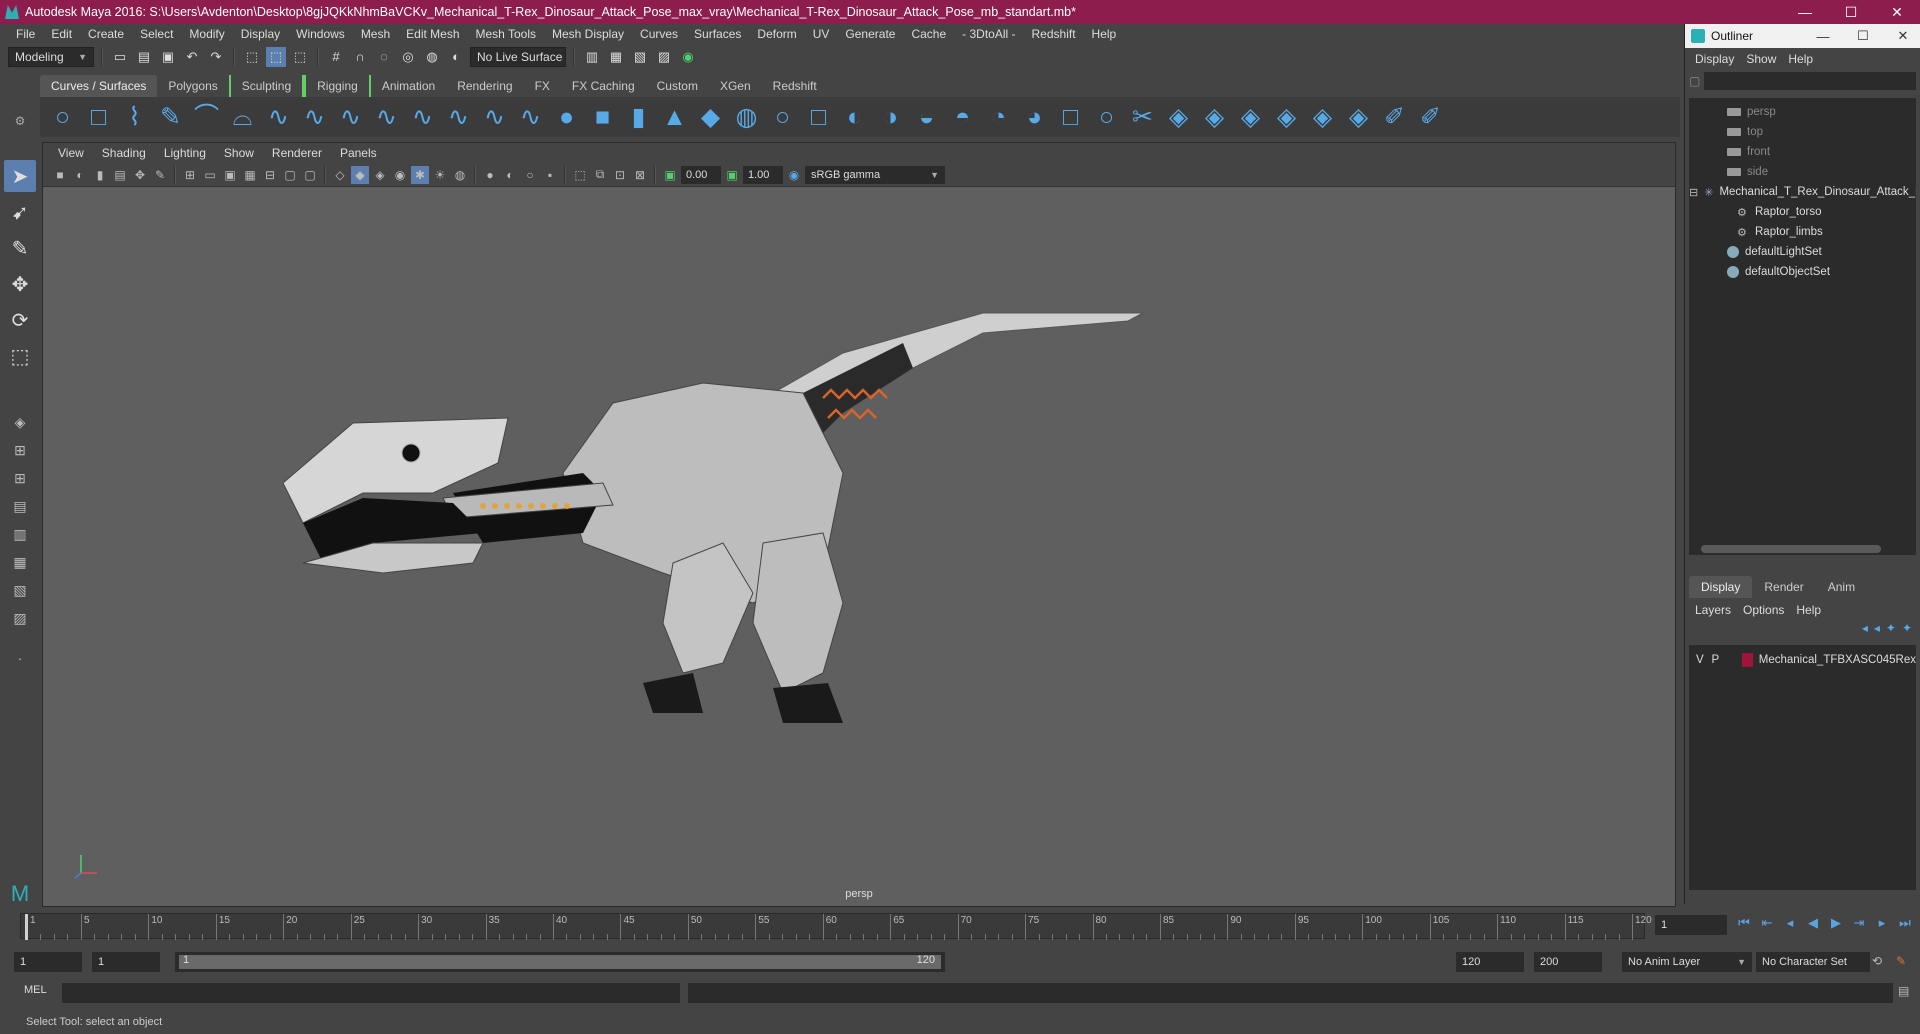 This screenshot has width=1920, height=1034. What do you see at coordinates (659, 34) in the screenshot?
I see `menu-curves: Curves` at bounding box center [659, 34].